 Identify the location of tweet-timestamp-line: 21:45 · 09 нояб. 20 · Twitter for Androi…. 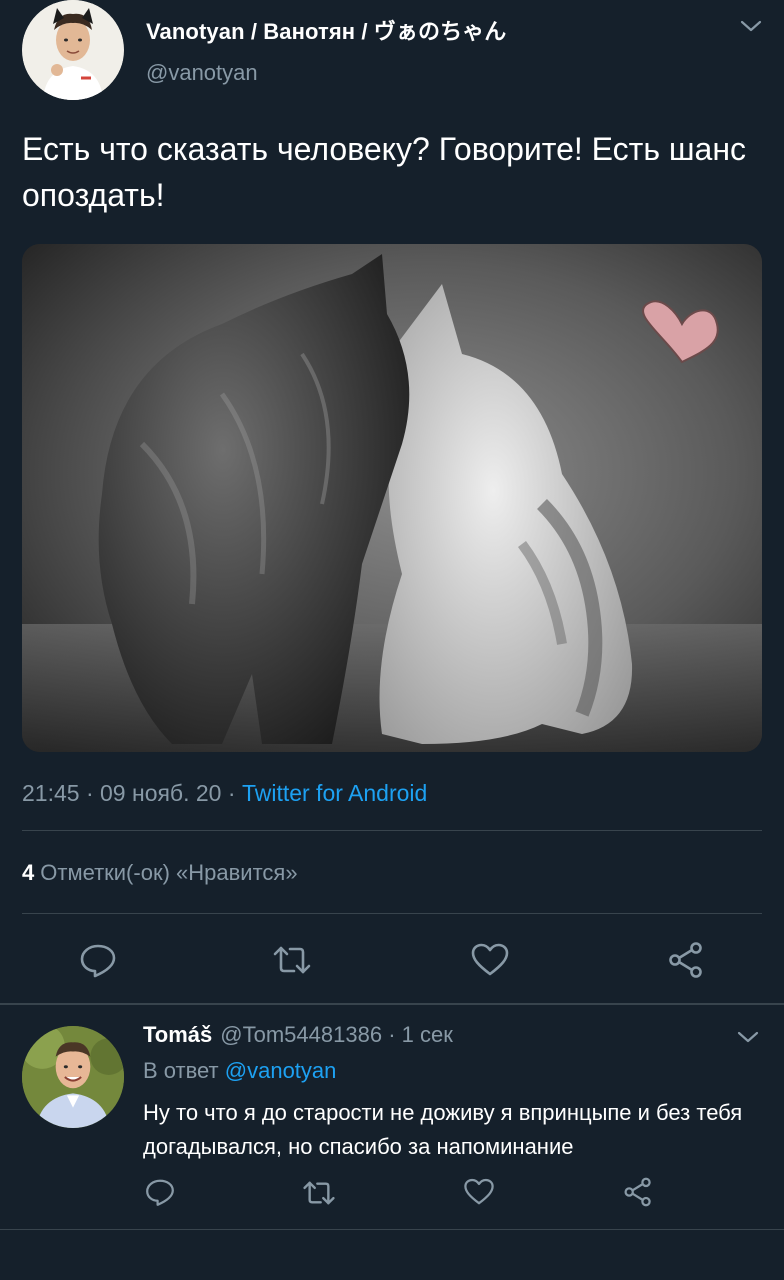
(224, 793).